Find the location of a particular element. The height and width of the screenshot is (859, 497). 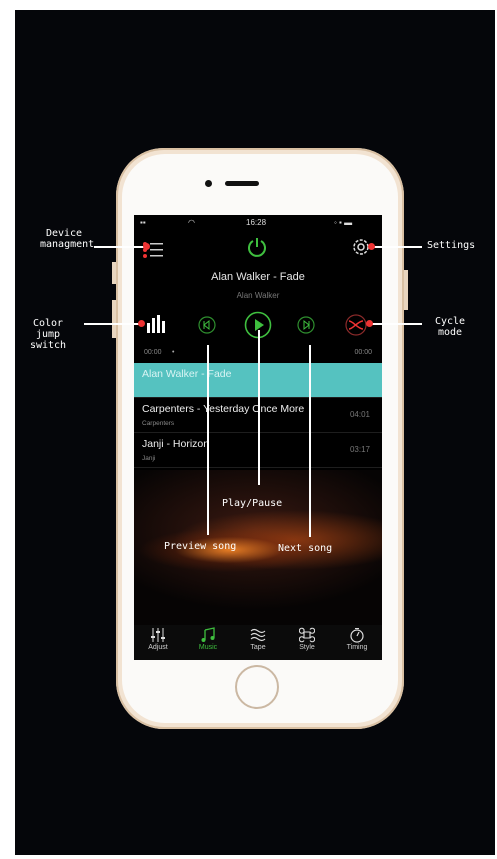

top-bar is located at coordinates (258, 248).